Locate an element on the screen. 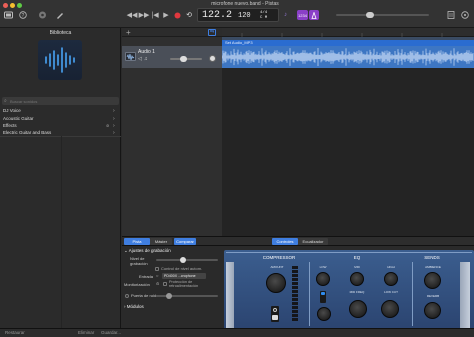 This screenshot has height=337, width=474. high-knob is located at coordinates (391, 279).